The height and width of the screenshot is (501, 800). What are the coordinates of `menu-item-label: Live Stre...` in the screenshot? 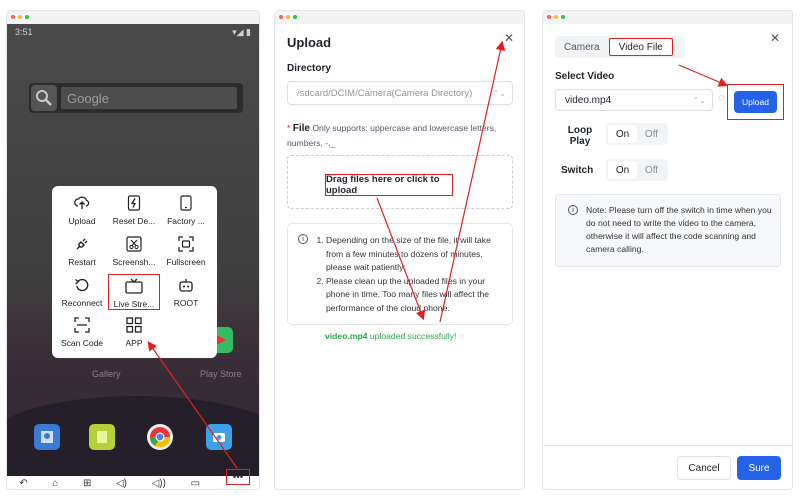 It's located at (134, 304).